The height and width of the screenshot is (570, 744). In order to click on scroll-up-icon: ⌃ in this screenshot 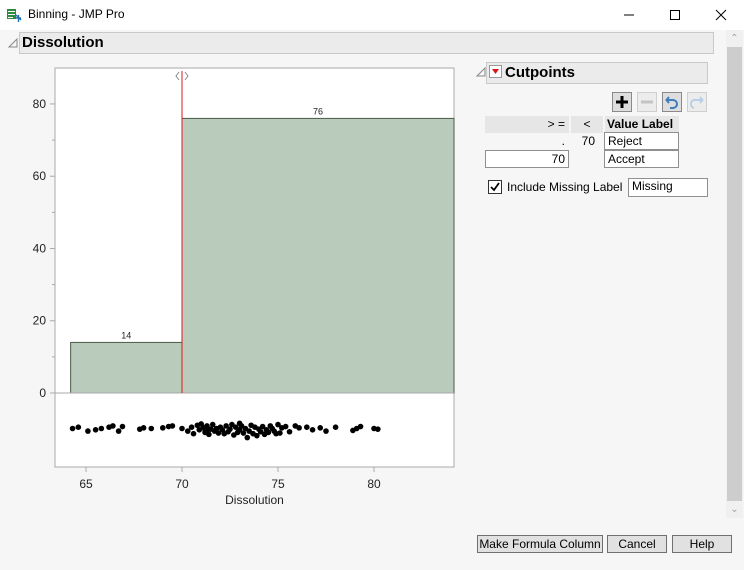, I will do `click(734, 38)`.